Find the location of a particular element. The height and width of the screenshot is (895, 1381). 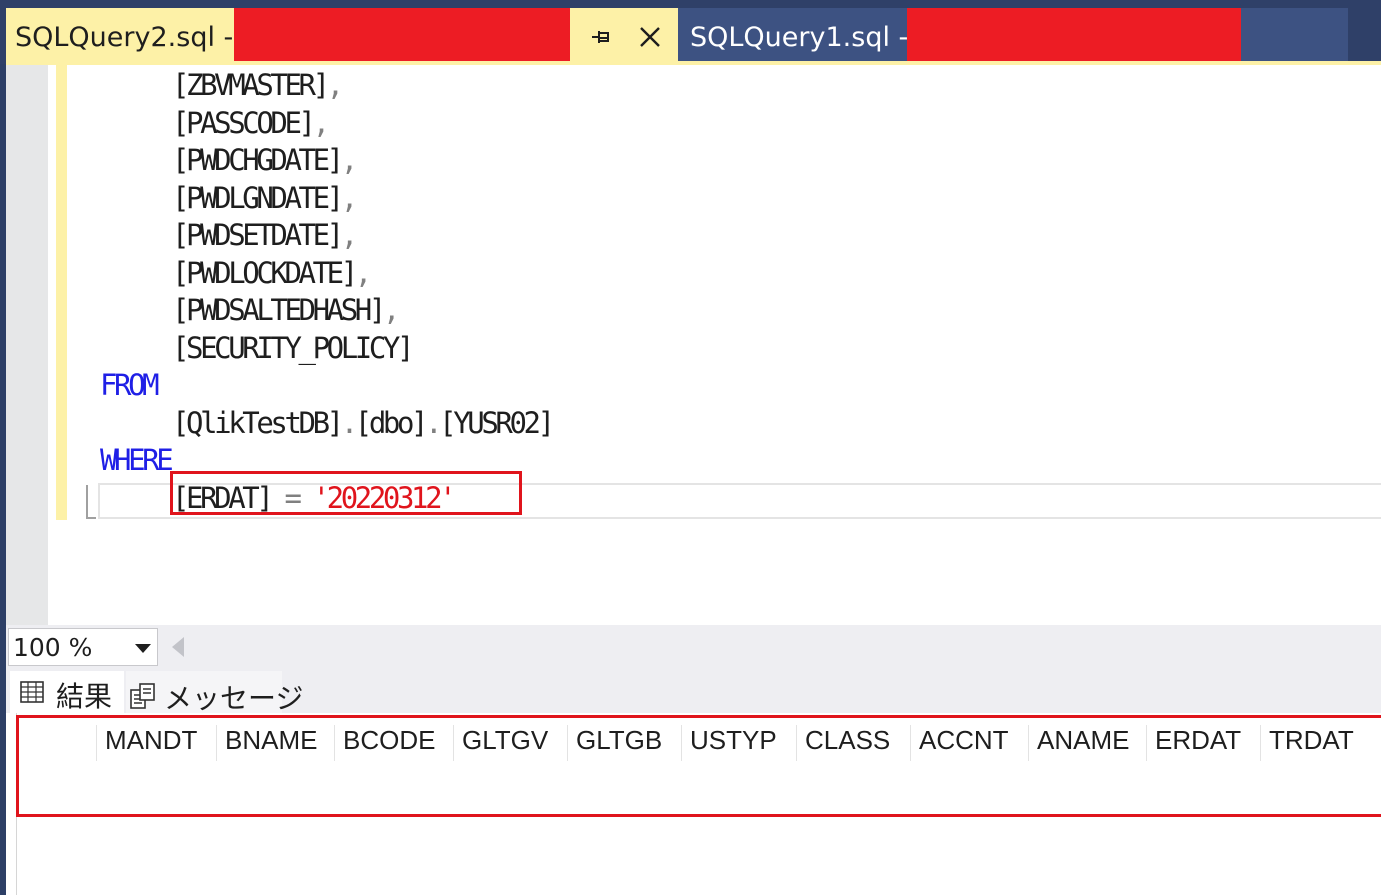

code-line: [PWDLOCKDATE], is located at coordinates (272, 273).